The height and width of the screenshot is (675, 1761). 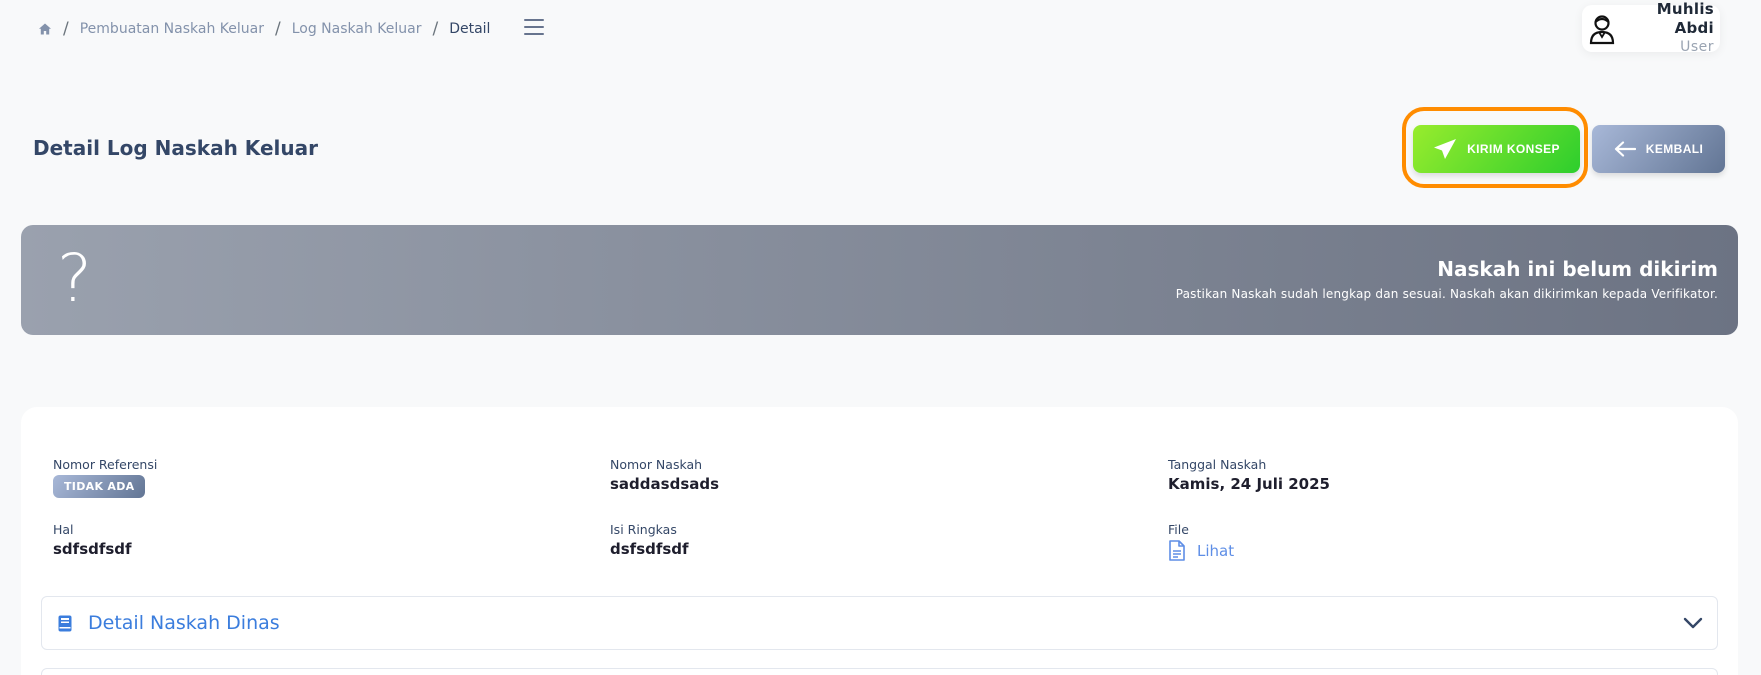 I want to click on menu-icon, so click(x=534, y=27).